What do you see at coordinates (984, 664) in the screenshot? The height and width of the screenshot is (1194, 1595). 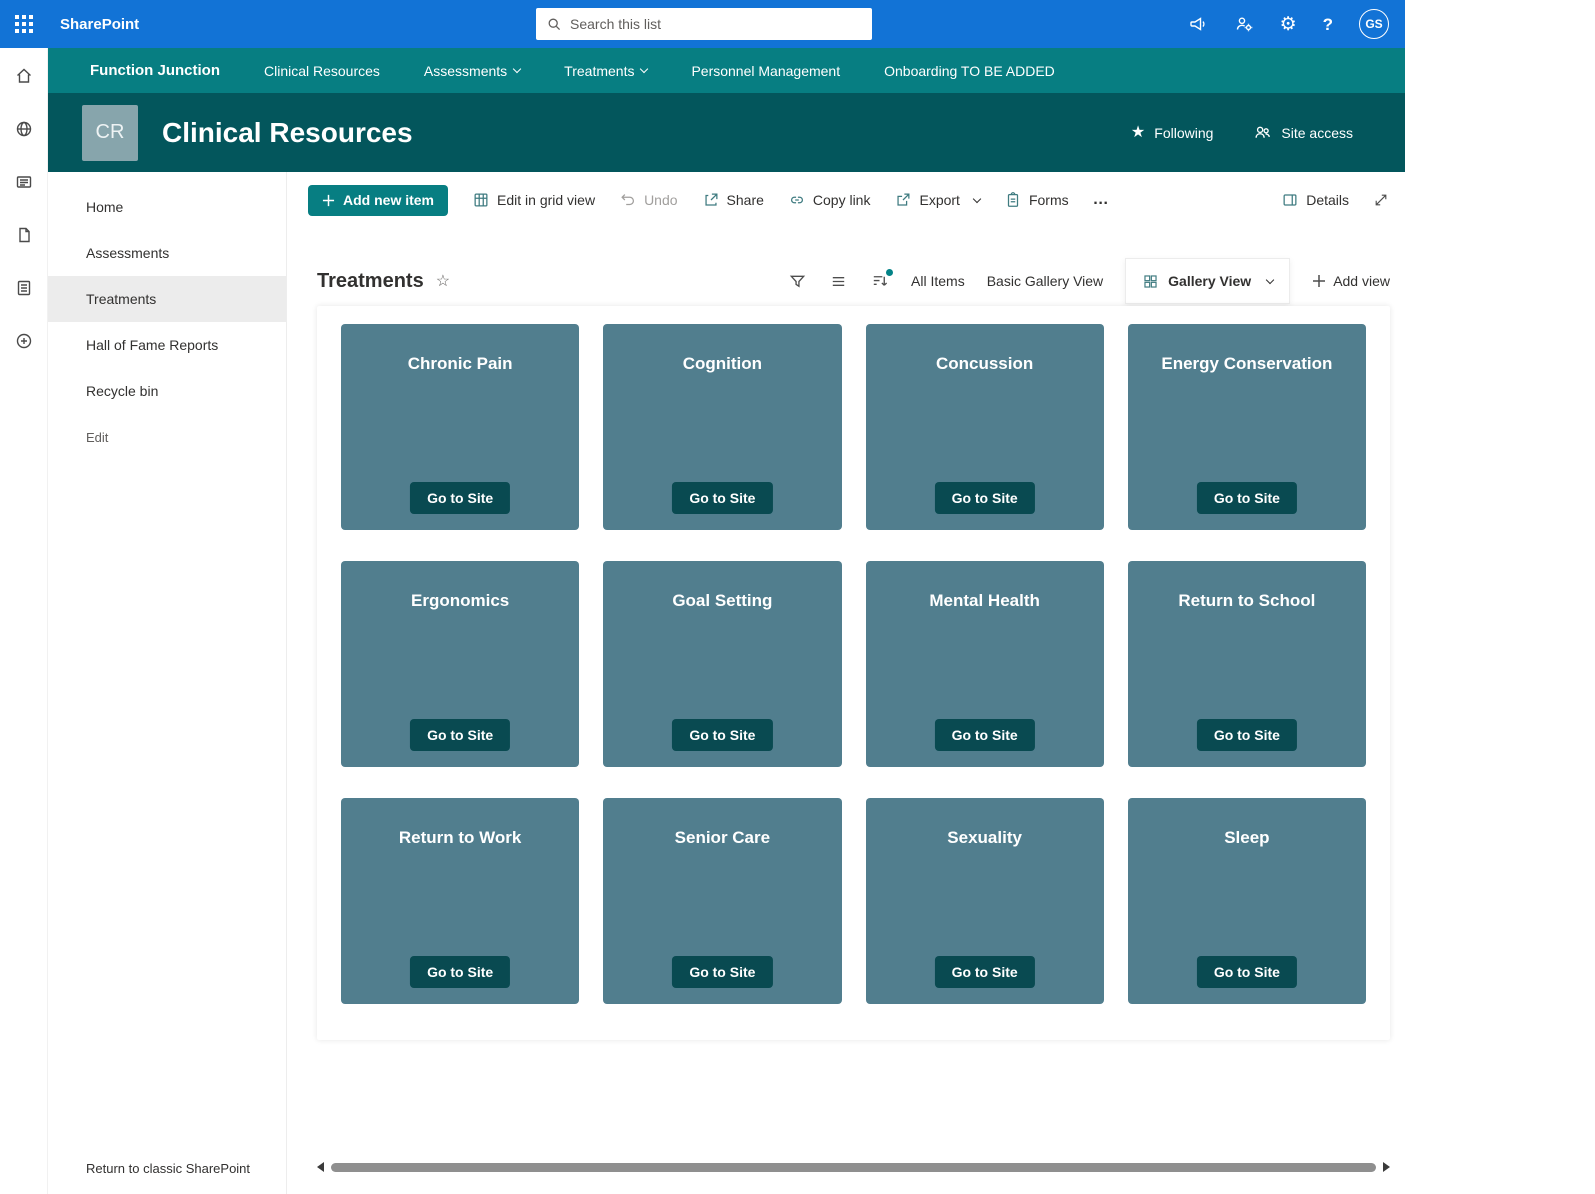 I see `treatment-card: Mental Health Go to Site` at bounding box center [984, 664].